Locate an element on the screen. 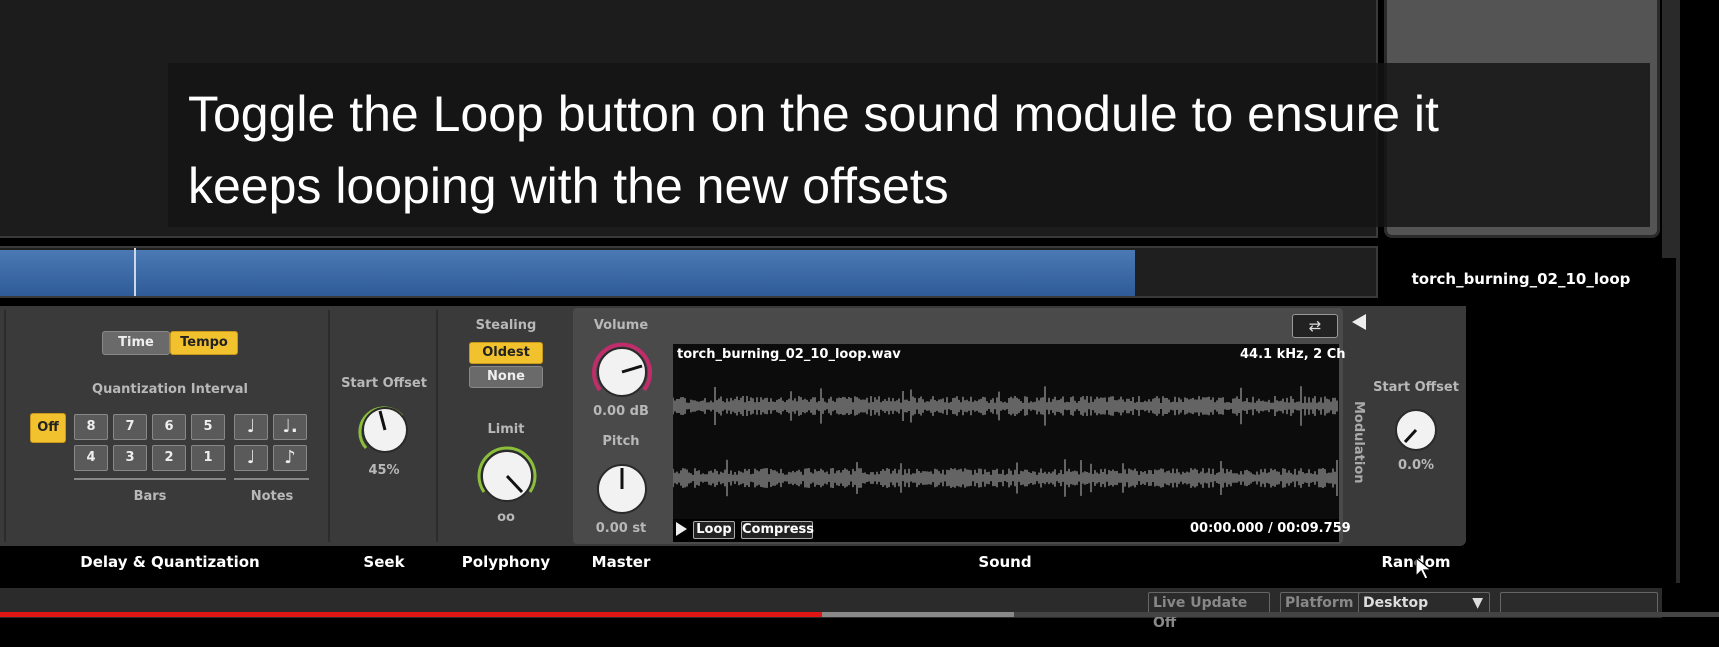 Image resolution: width=1719 pixels, height=647 pixels. pitch-knob is located at coordinates (622, 489).